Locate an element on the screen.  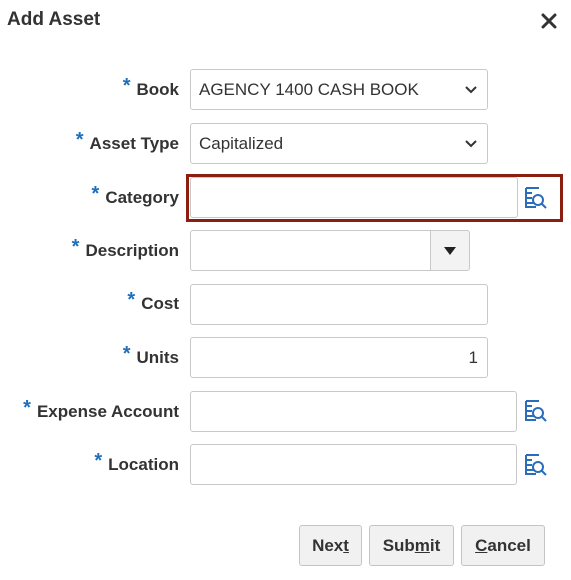
cancel-mnemonic: C is located at coordinates (481, 545).